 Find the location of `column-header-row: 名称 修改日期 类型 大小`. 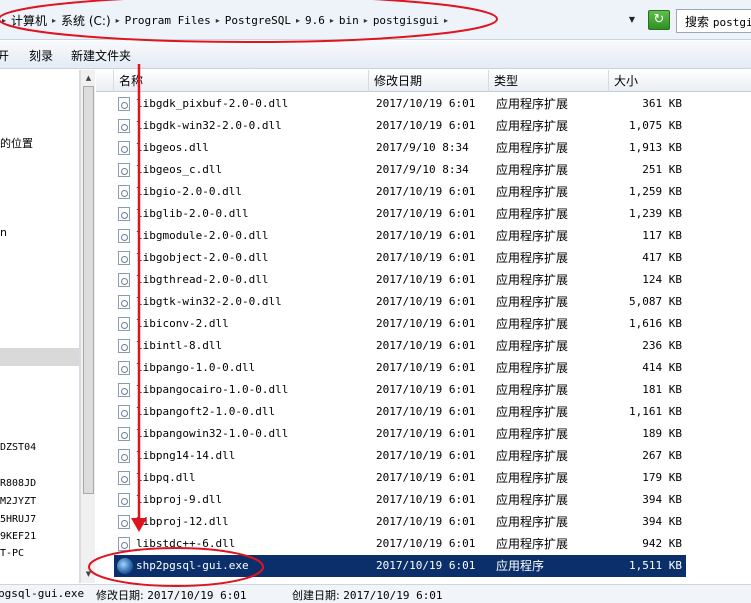

column-header-row: 名称 修改日期 类型 大小 is located at coordinates (423, 81).